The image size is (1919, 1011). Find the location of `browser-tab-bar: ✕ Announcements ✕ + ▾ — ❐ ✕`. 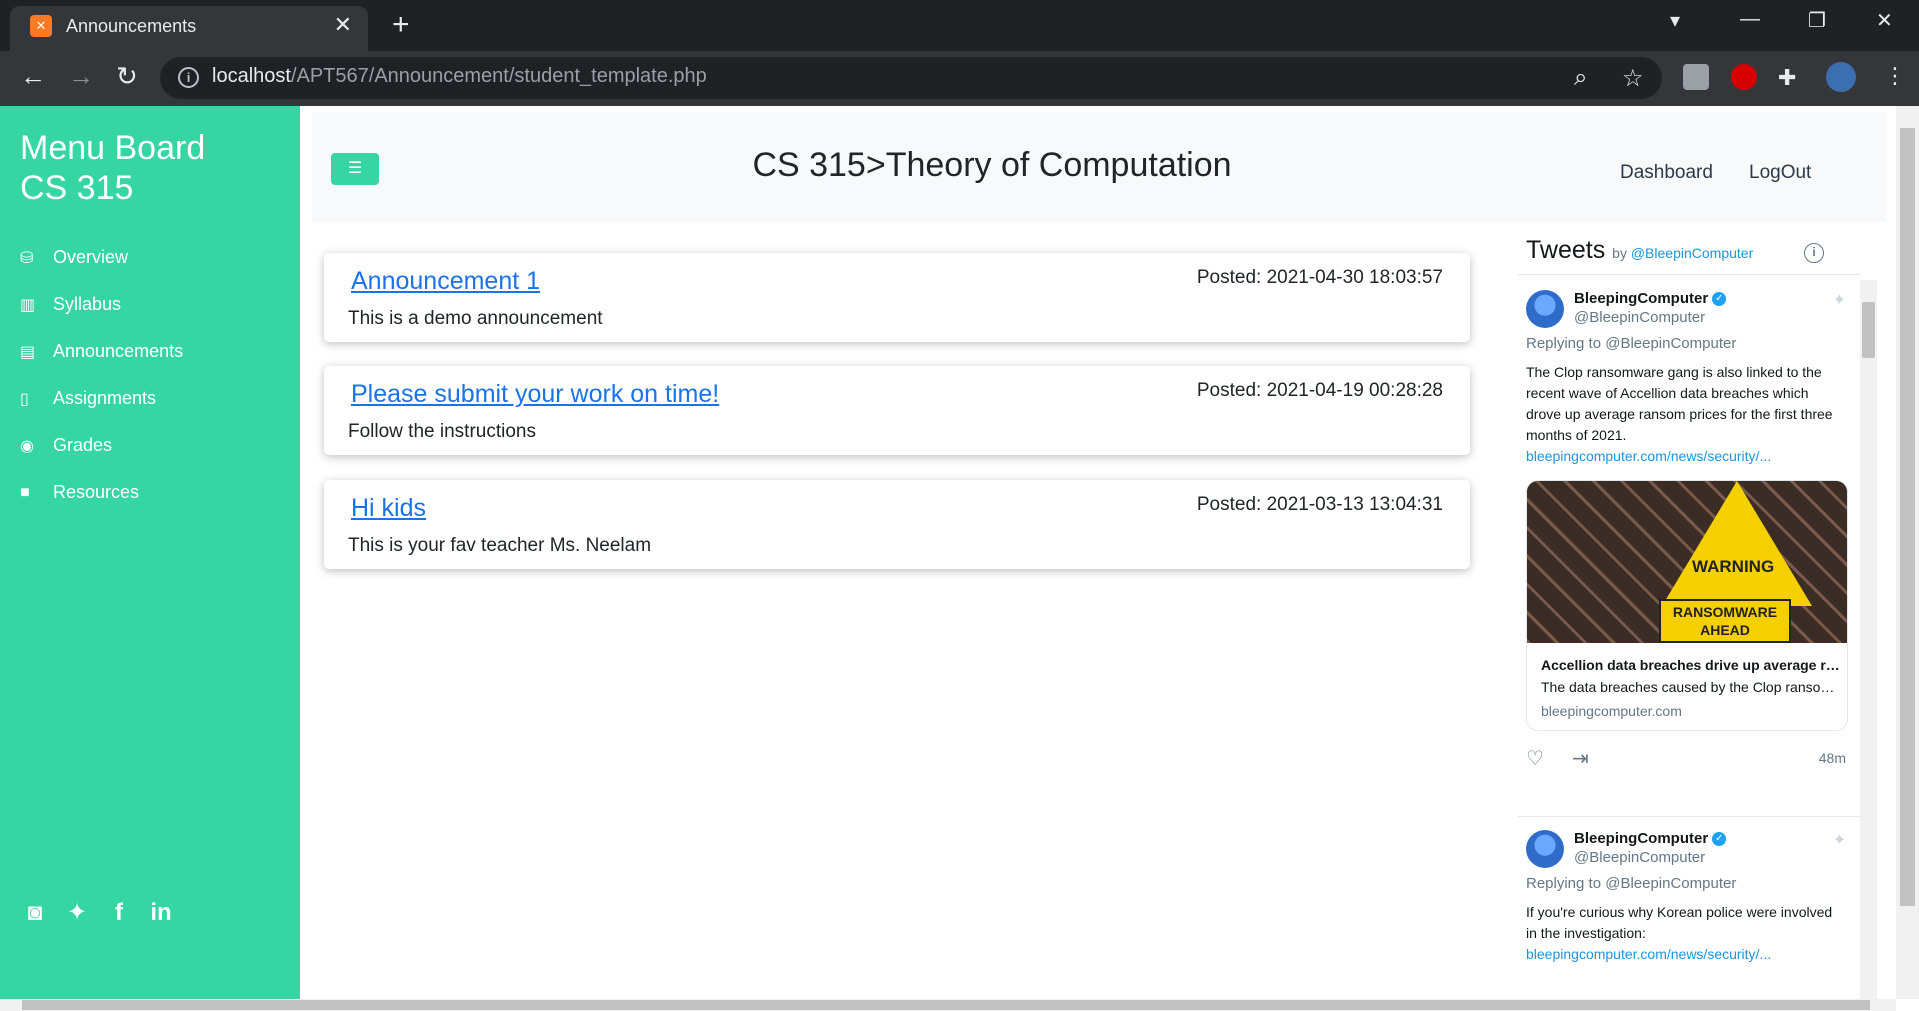

browser-tab-bar: ✕ Announcements ✕ + ▾ — ❐ ✕ is located at coordinates (959, 25).